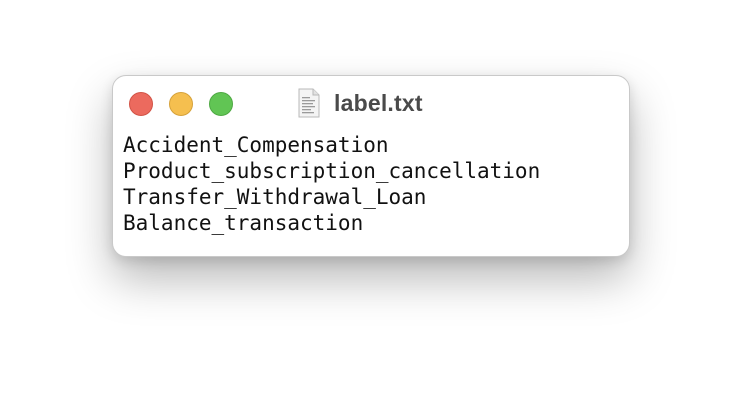 The image size is (742, 406). I want to click on text-document-icon, so click(309, 103).